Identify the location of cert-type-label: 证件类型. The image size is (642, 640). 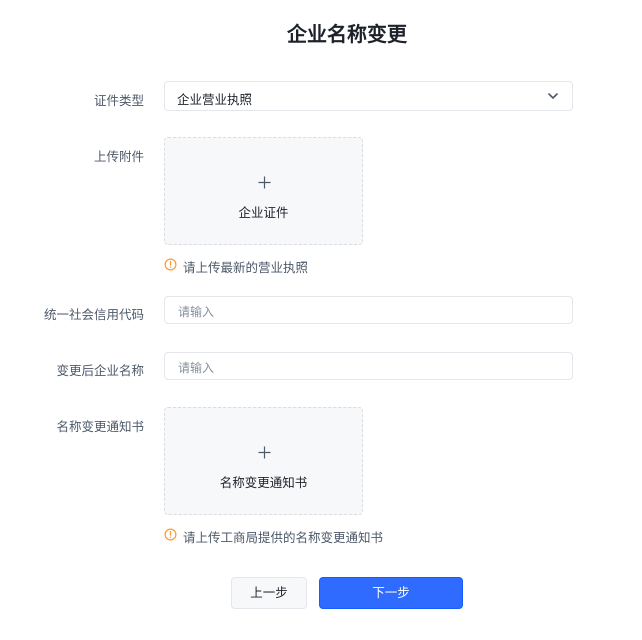
(118, 100).